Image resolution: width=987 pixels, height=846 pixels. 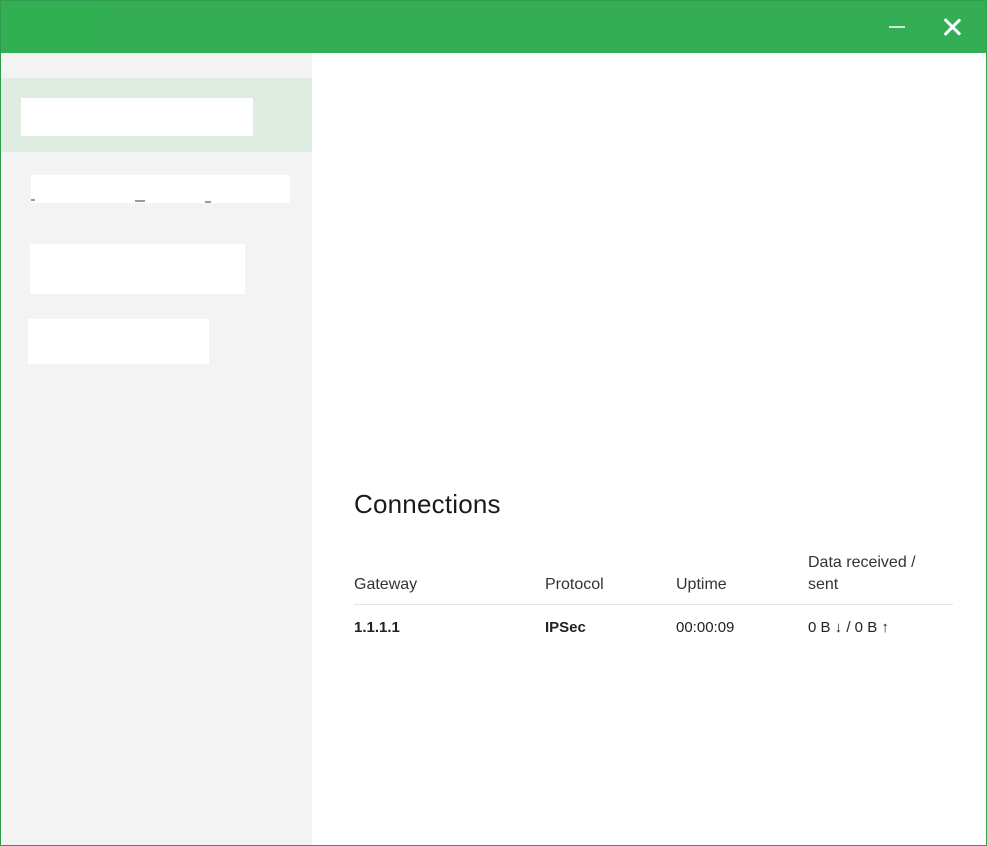 I want to click on close-button, so click(x=952, y=27).